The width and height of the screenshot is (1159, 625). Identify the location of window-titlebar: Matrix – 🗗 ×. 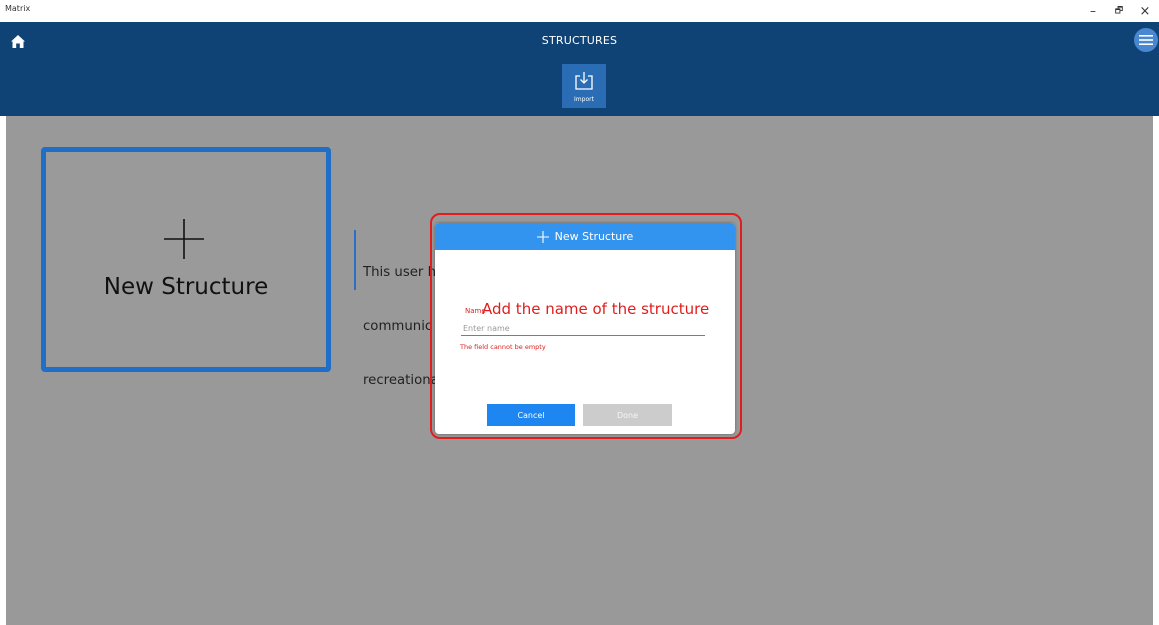
(579, 11).